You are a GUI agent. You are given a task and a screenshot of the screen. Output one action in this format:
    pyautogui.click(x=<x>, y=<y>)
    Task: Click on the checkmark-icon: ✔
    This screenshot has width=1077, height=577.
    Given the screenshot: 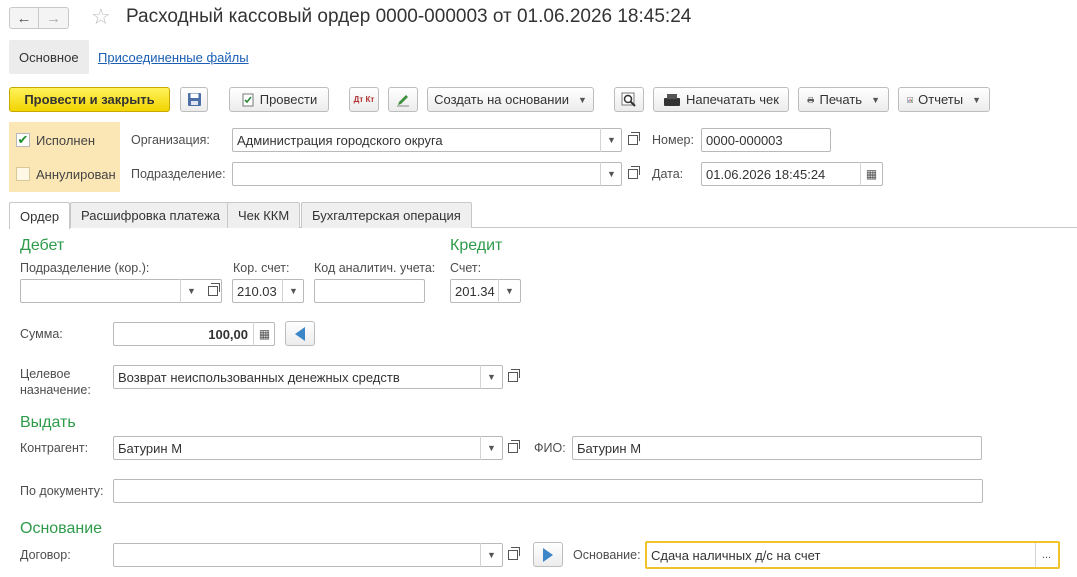 What is the action you would take?
    pyautogui.click(x=23, y=139)
    